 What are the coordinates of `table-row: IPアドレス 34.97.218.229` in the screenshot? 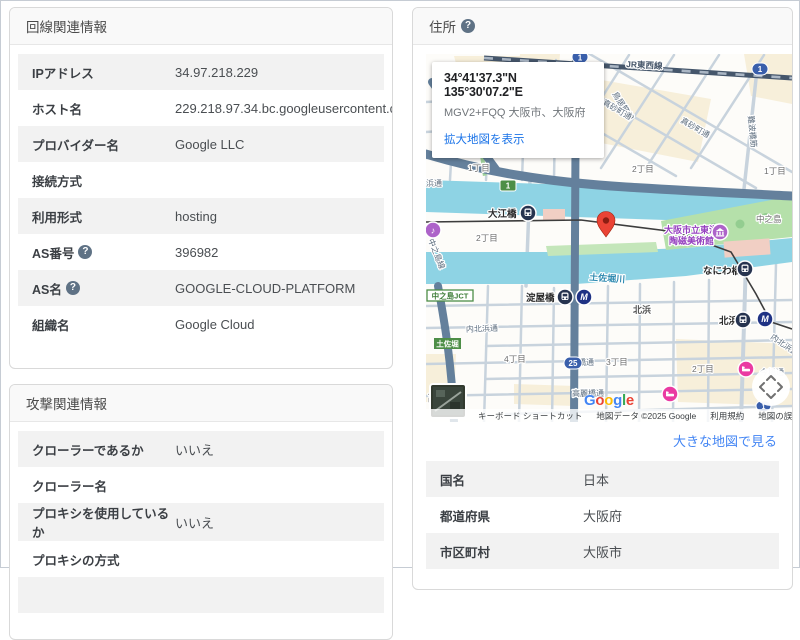 It's located at (201, 72).